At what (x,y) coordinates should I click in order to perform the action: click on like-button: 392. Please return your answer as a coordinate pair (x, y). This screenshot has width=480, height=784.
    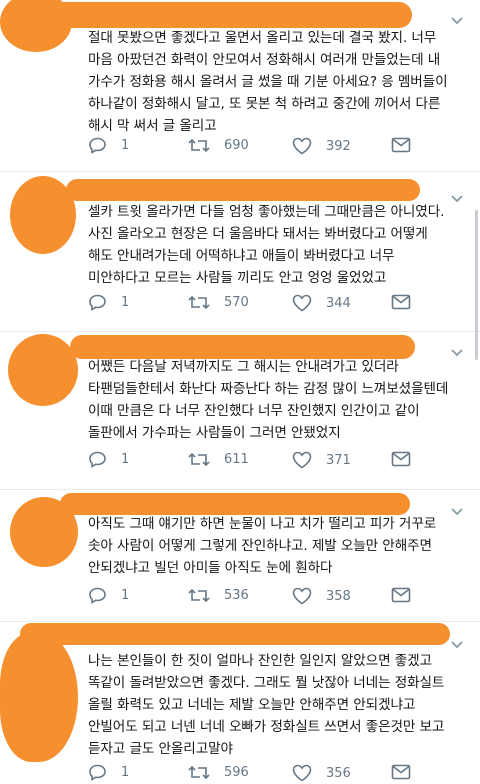
    Looking at the image, I should click on (321, 146).